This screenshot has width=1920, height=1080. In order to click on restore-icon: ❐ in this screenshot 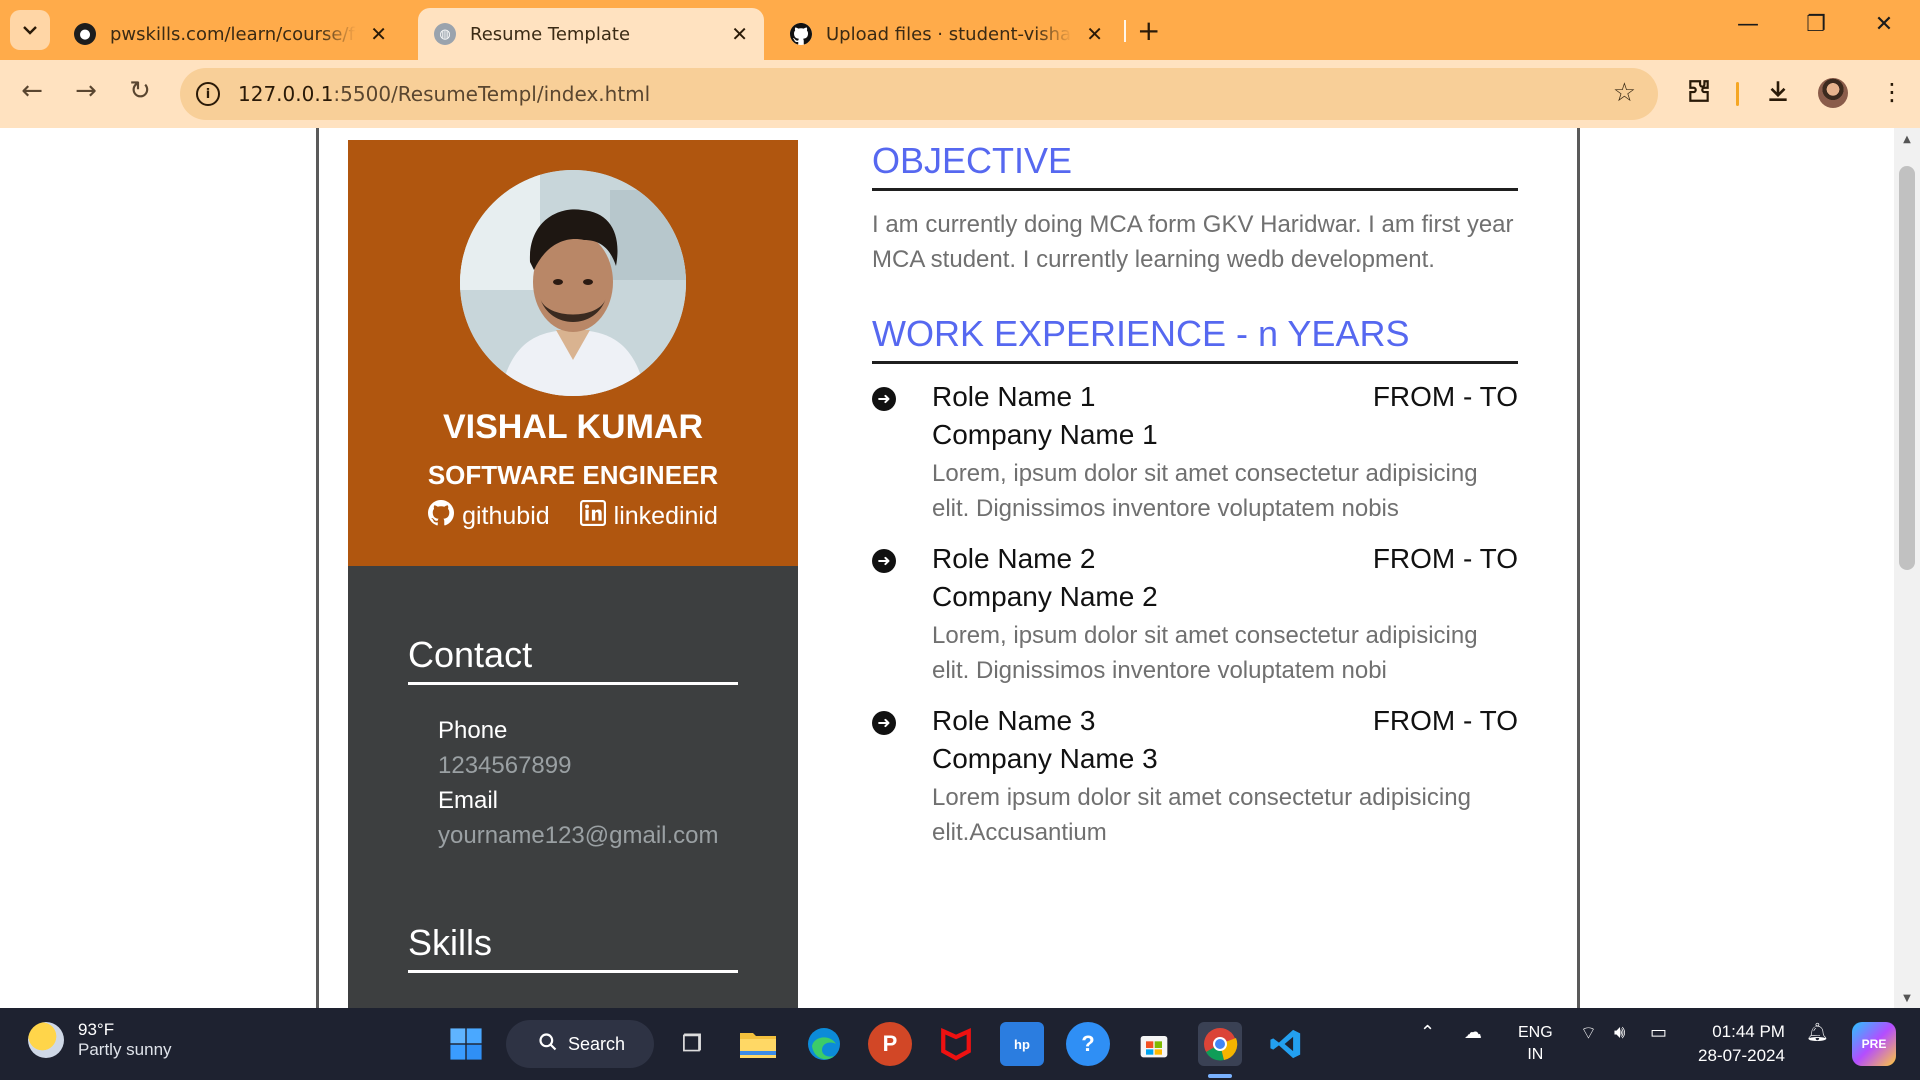, I will do `click(1816, 24)`.